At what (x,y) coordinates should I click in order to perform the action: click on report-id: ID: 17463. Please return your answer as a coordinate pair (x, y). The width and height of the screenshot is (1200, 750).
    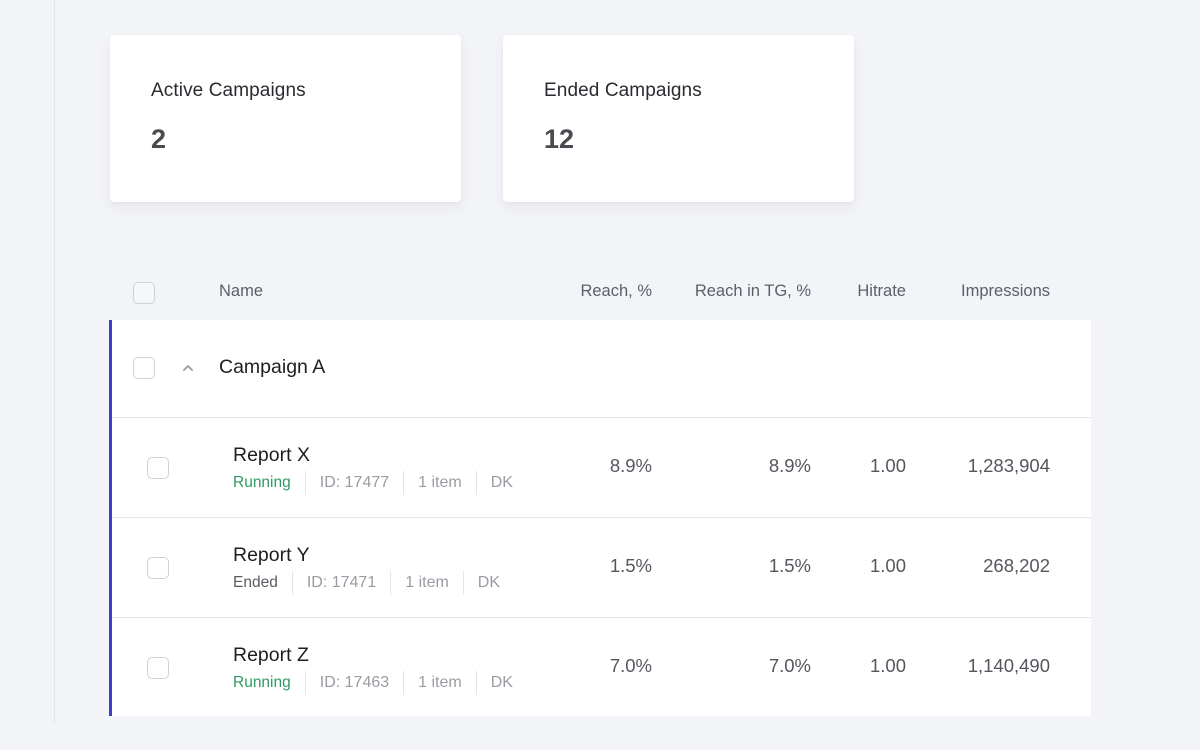
    Looking at the image, I should click on (354, 682).